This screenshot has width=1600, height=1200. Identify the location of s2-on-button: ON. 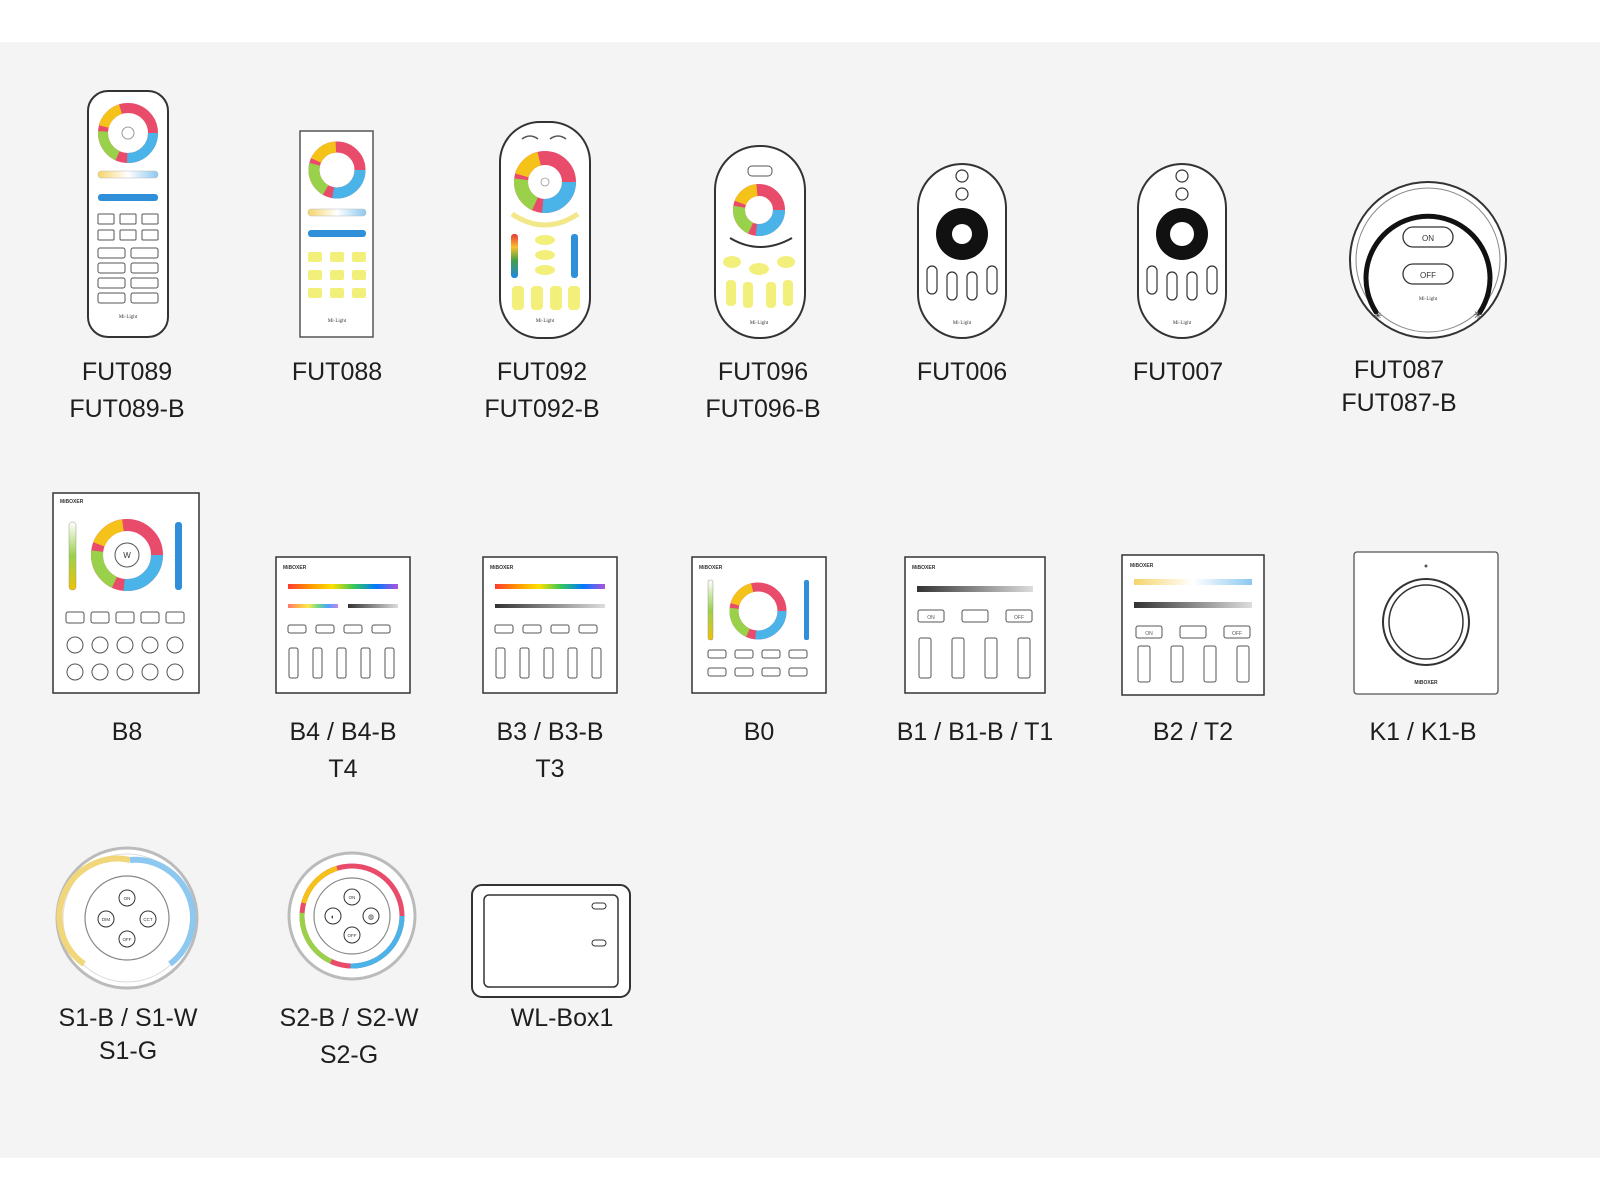
(352, 897).